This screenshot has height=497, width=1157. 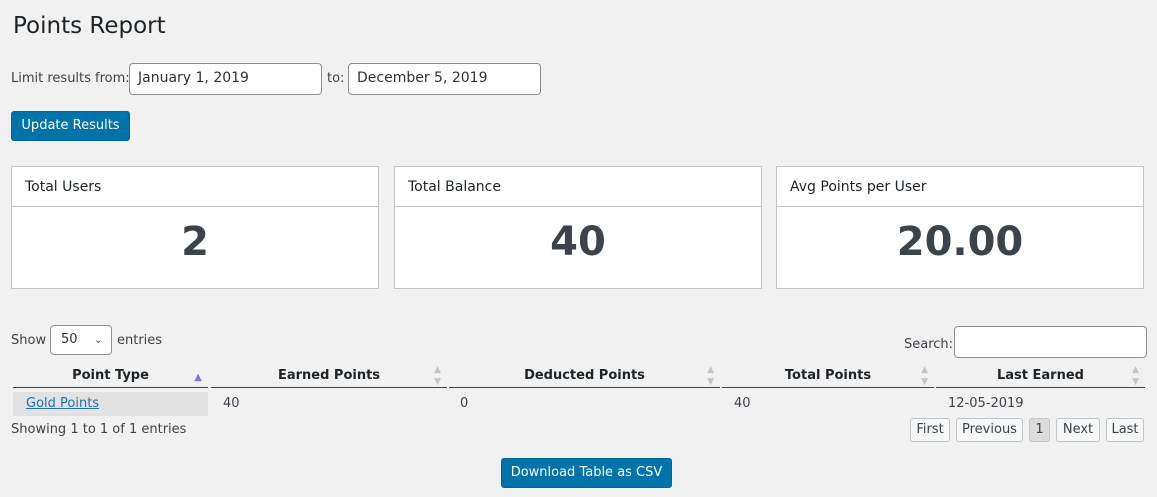 I want to click on pagination-previous-button: Previous, so click(x=989, y=430).